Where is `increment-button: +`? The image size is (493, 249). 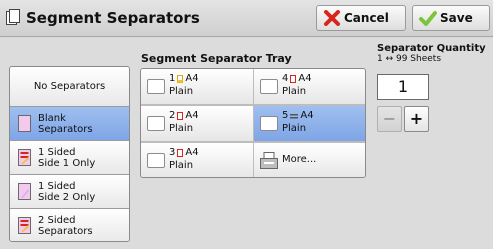
increment-button: + is located at coordinates (416, 119).